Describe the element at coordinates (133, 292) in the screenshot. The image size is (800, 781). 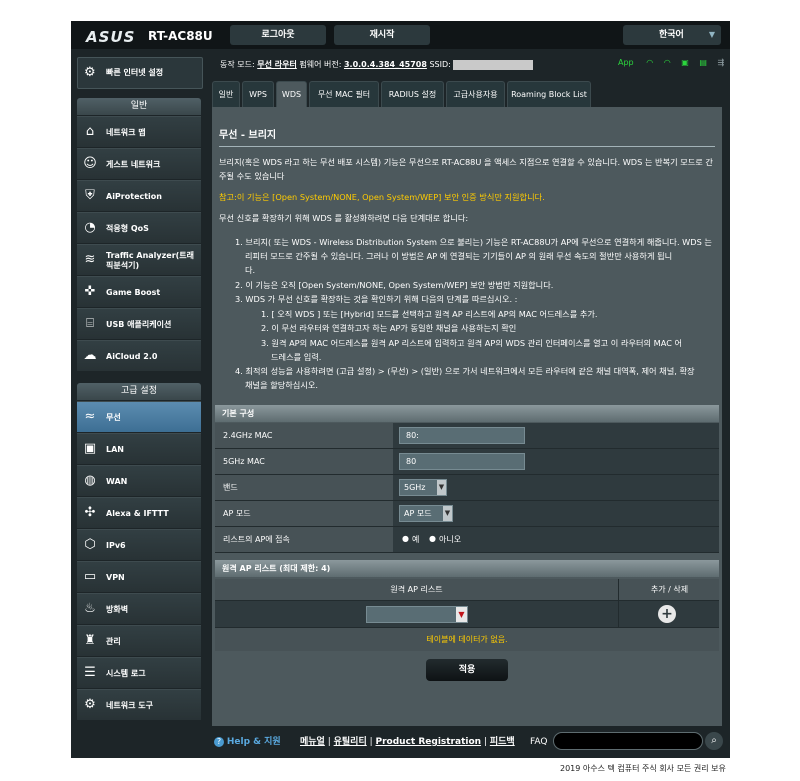
I see `sidebar-item-label: Game Boost` at that location.